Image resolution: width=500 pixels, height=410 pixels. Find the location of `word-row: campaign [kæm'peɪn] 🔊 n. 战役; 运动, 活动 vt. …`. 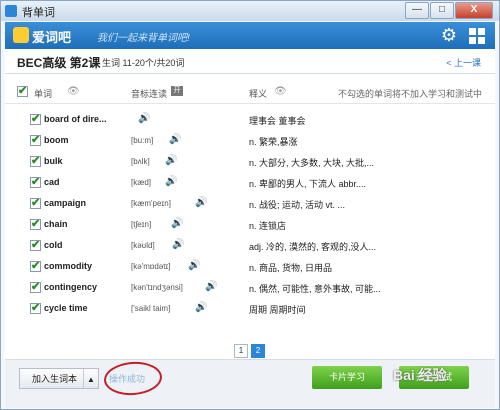

word-row: campaign [kæm'peɪn] 🔊 n. 战役; 运动, 活动 vt. … is located at coordinates (250, 203).